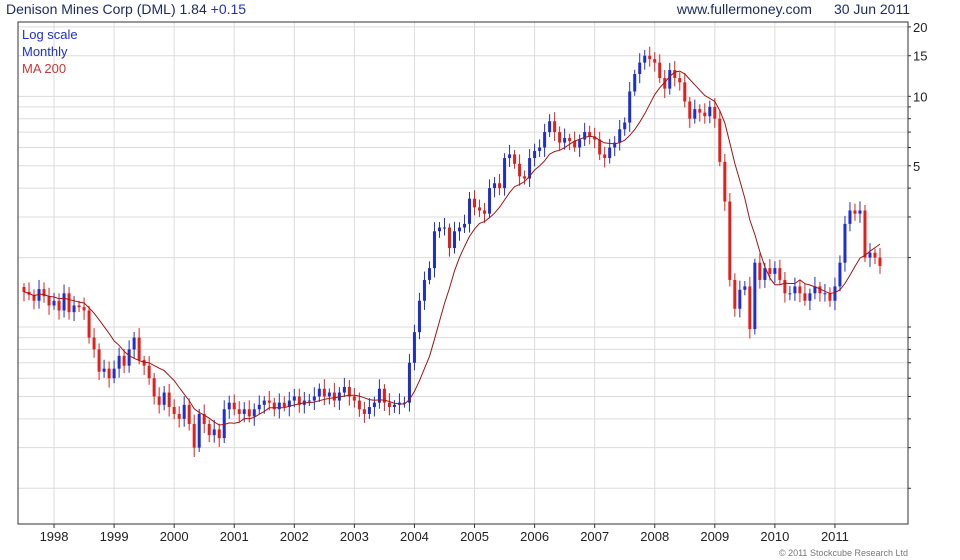 The image size is (960, 560). What do you see at coordinates (234, 536) in the screenshot?
I see `x-tick-label: 2001` at bounding box center [234, 536].